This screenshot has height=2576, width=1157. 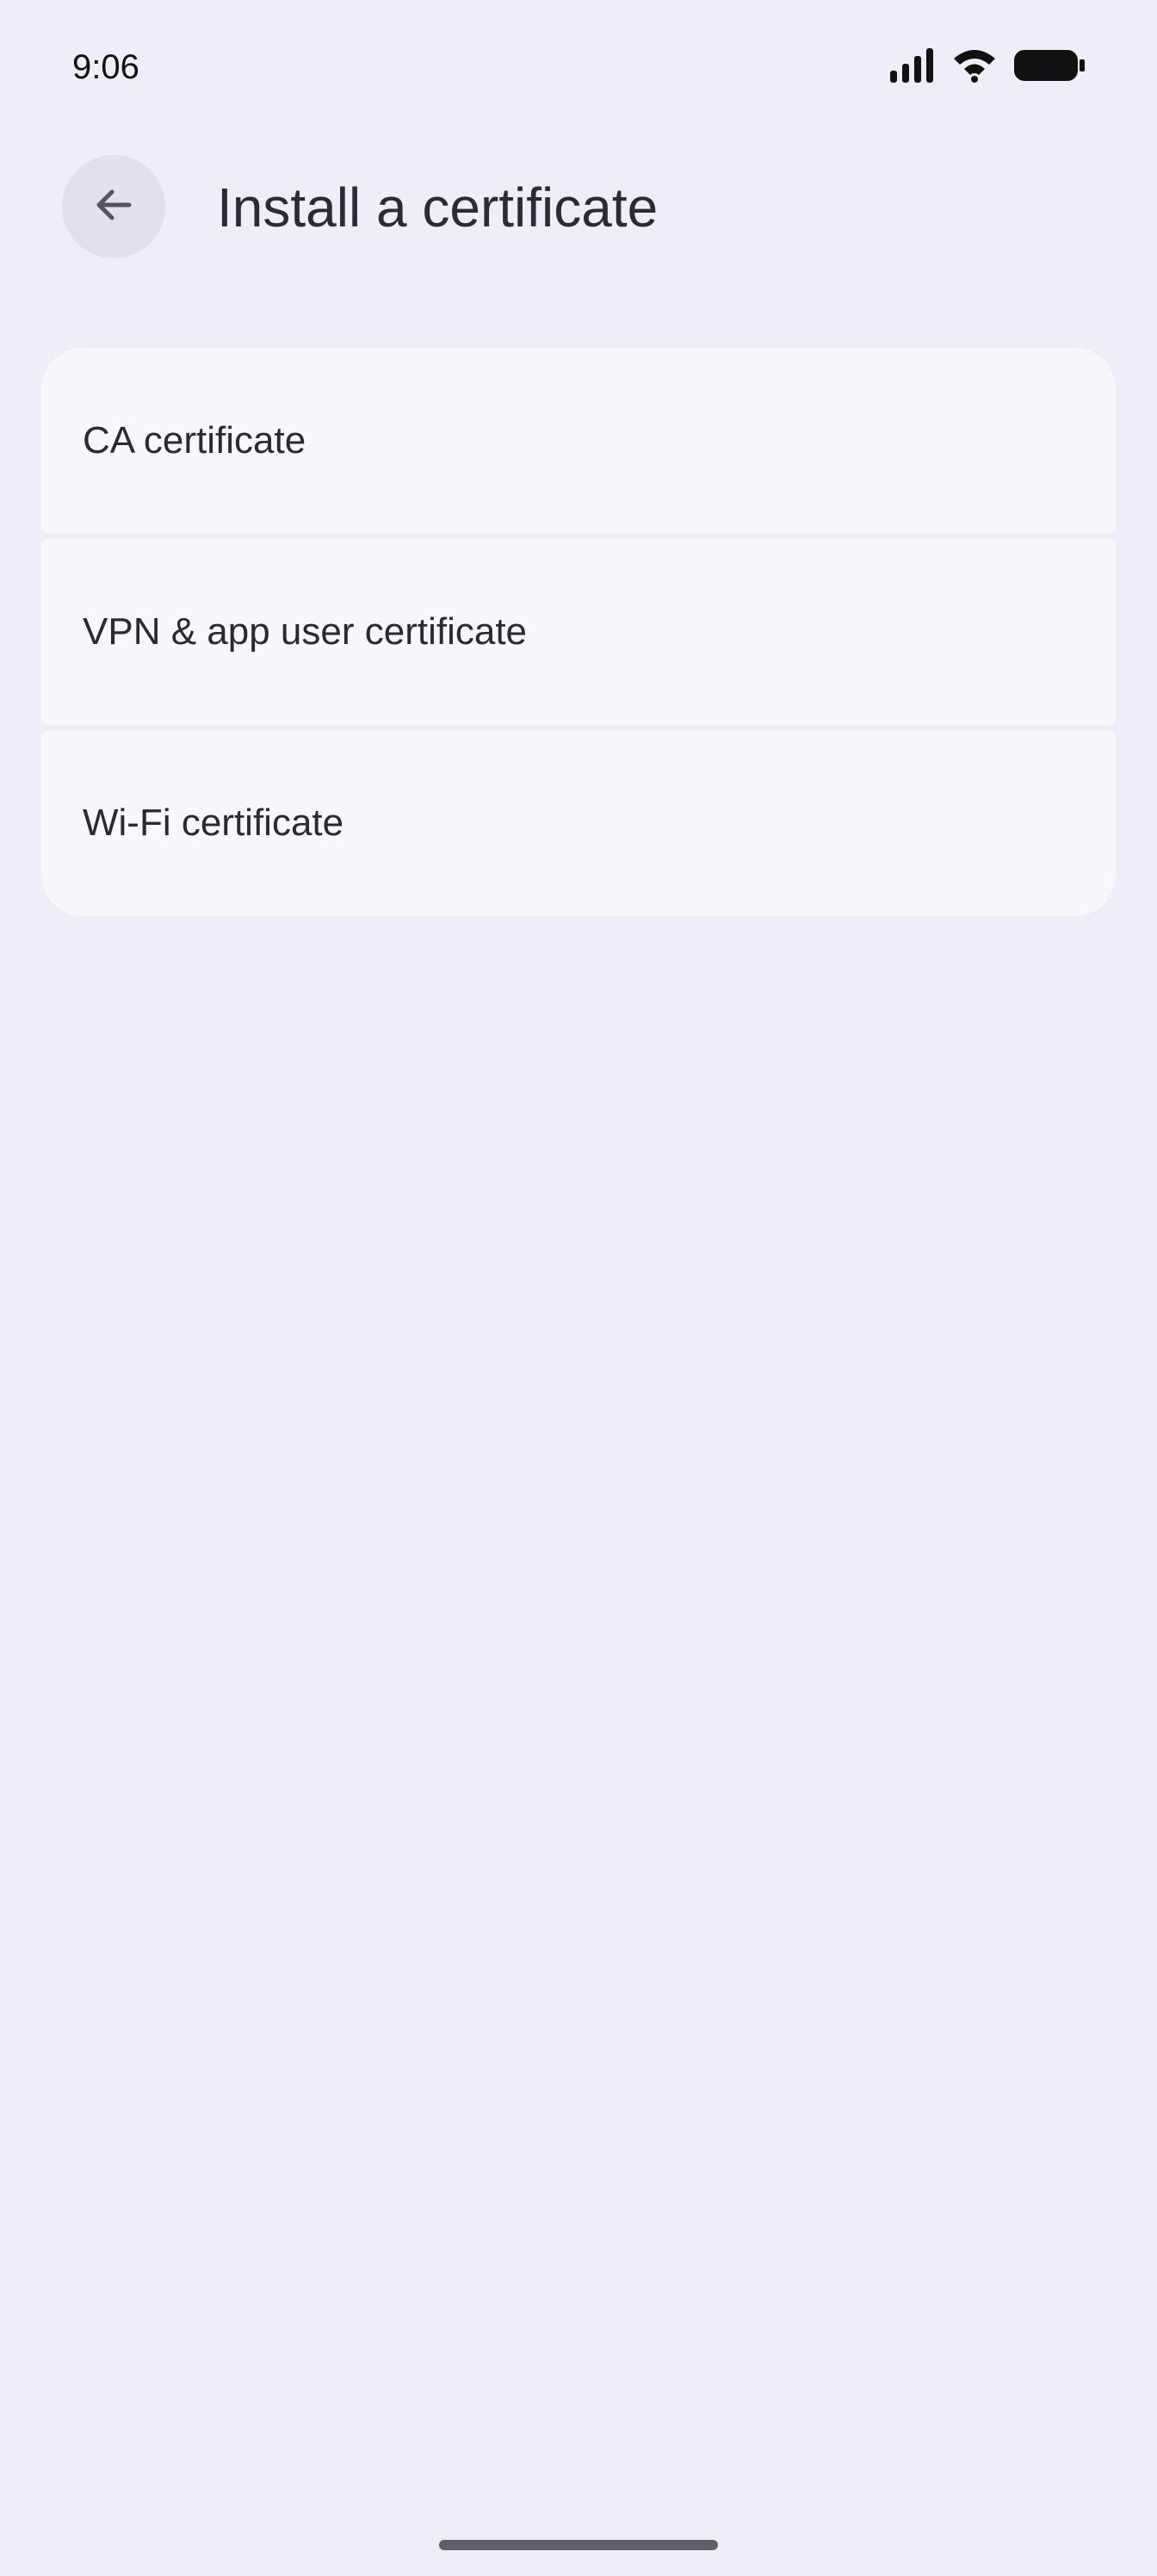 I want to click on ca-certificate-item: CA certificate, so click(x=579, y=441).